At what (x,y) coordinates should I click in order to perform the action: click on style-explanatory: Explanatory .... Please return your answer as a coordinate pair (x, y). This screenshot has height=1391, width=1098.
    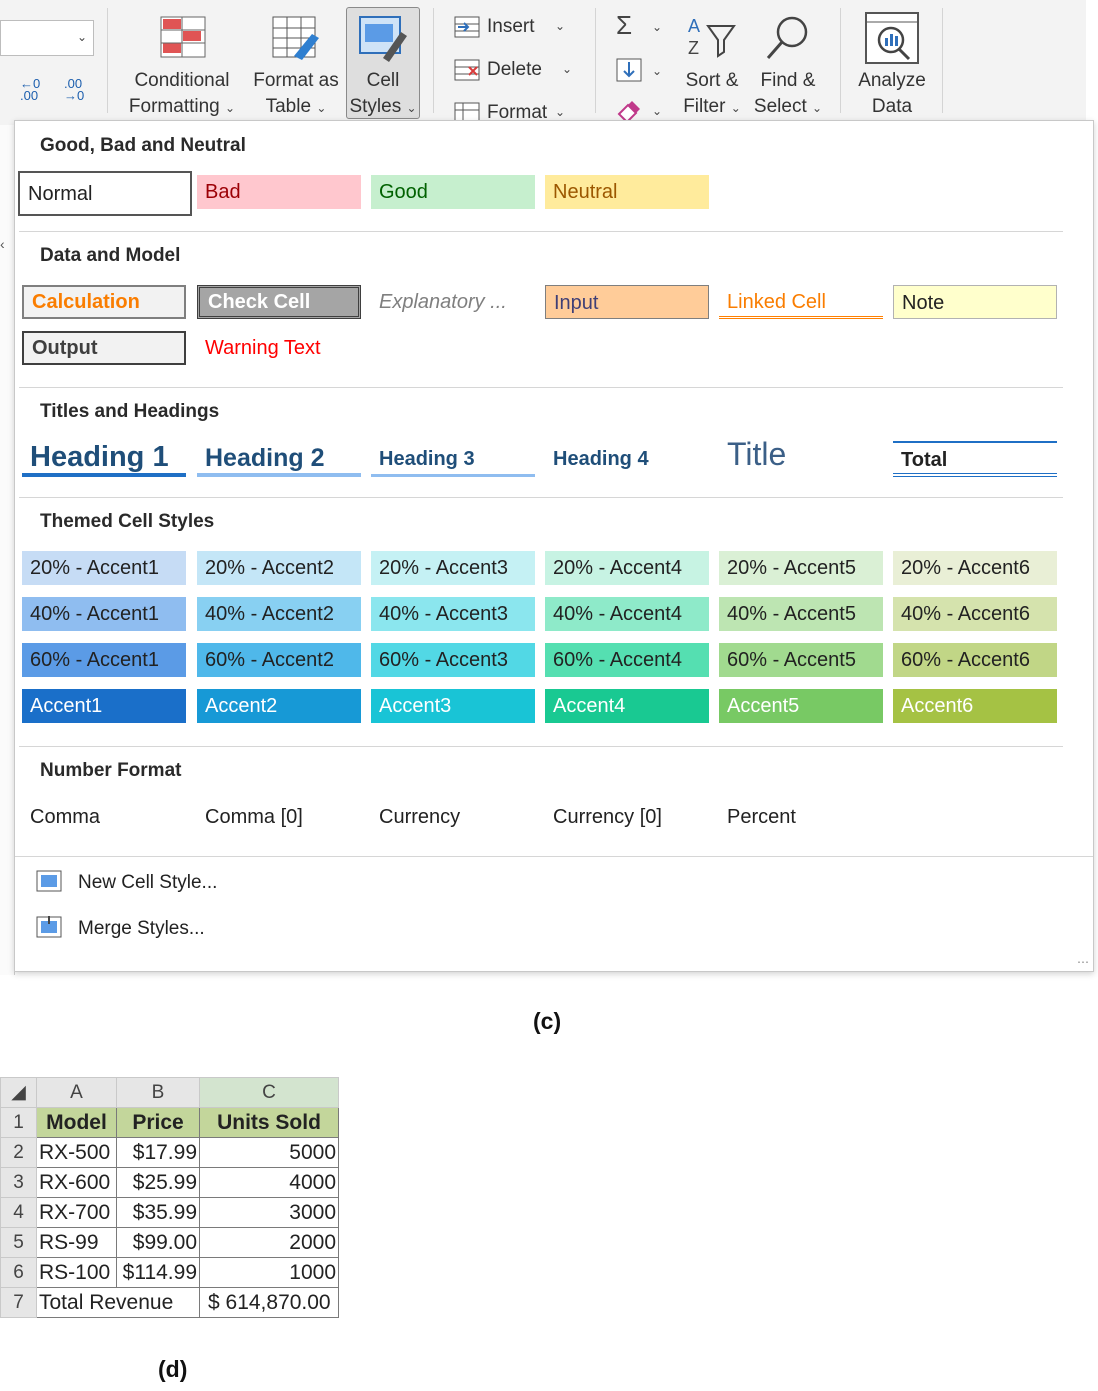
    Looking at the image, I should click on (453, 302).